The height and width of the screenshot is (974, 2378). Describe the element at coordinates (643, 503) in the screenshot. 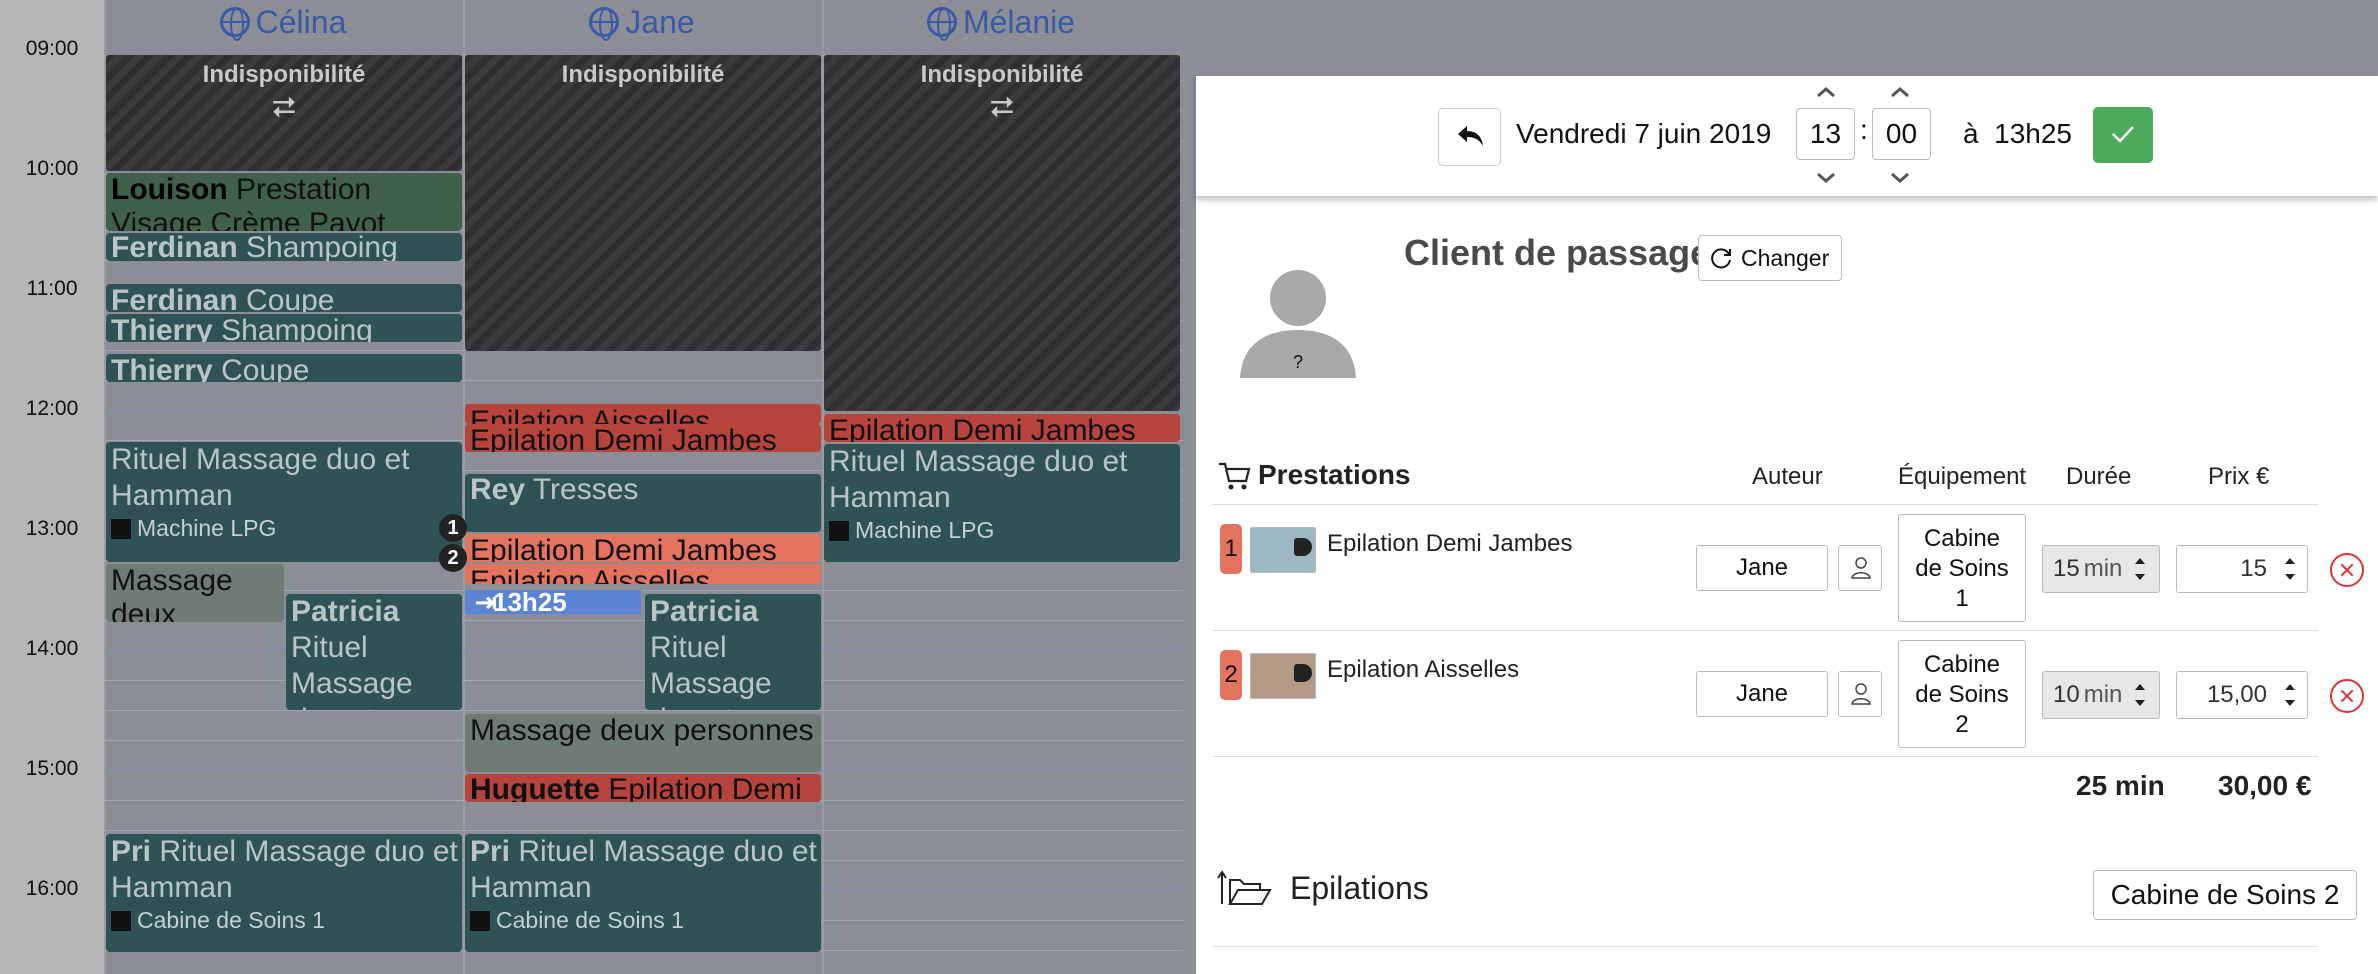

I see `appointment-block: Rey Tresses` at that location.